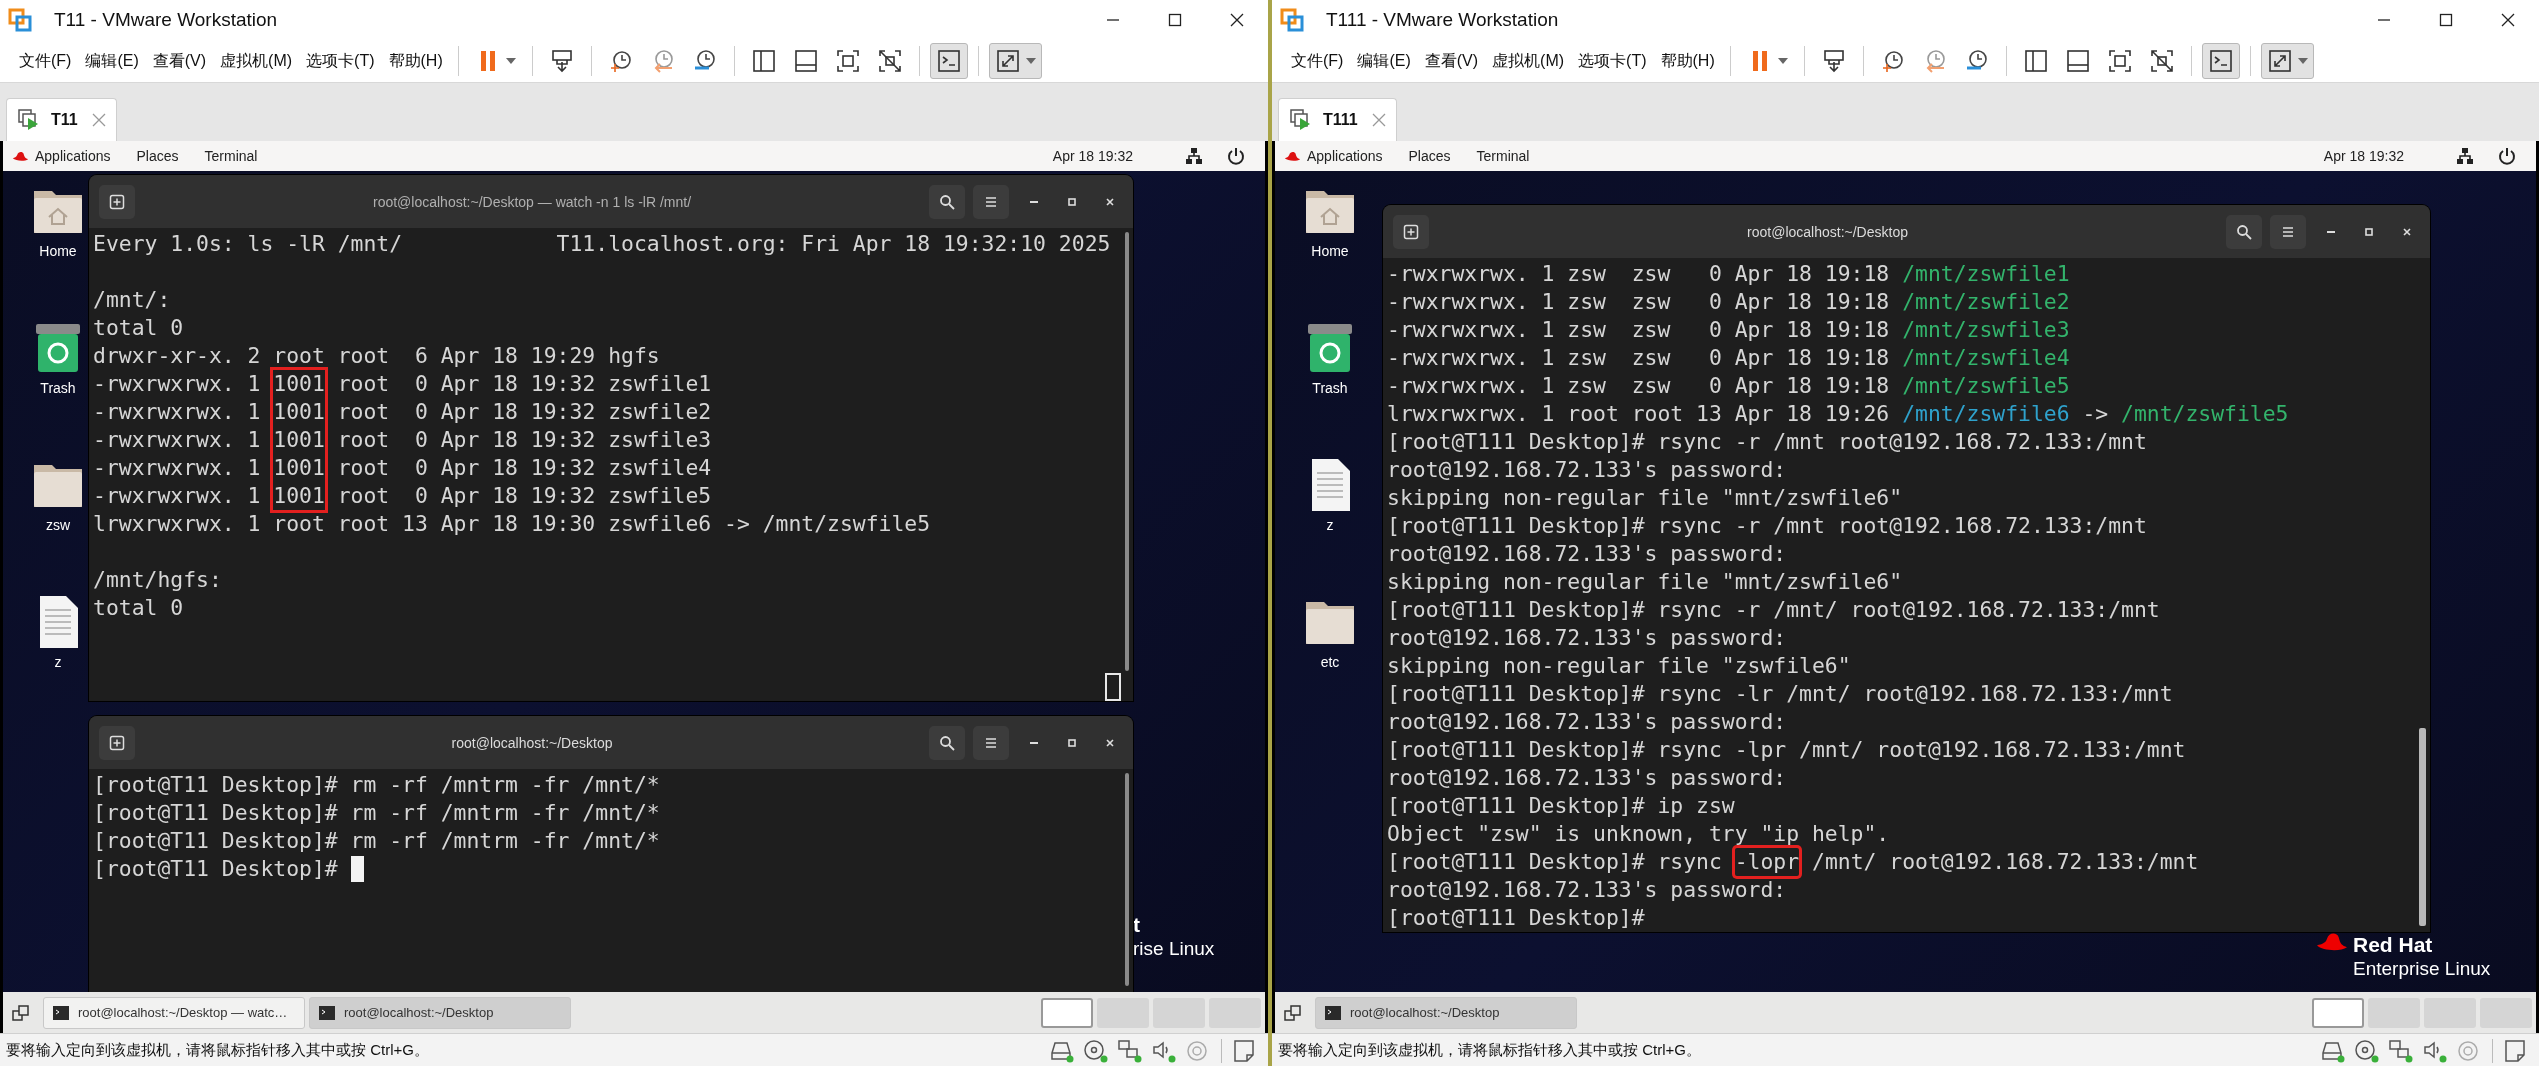 The width and height of the screenshot is (2539, 1066). Describe the element at coordinates (58, 525) in the screenshot. I see `desktop-icon-label: zsw` at that location.